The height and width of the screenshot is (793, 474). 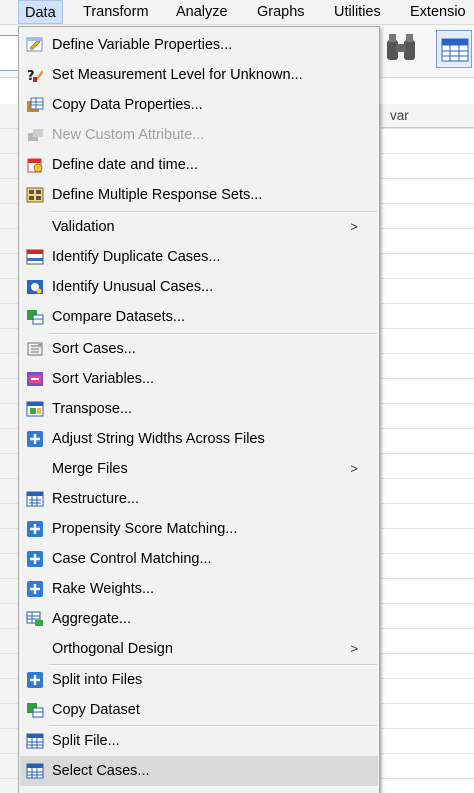 I want to click on menu-item-orthogonal-design: Orthogonal Design >, so click(x=199, y=649).